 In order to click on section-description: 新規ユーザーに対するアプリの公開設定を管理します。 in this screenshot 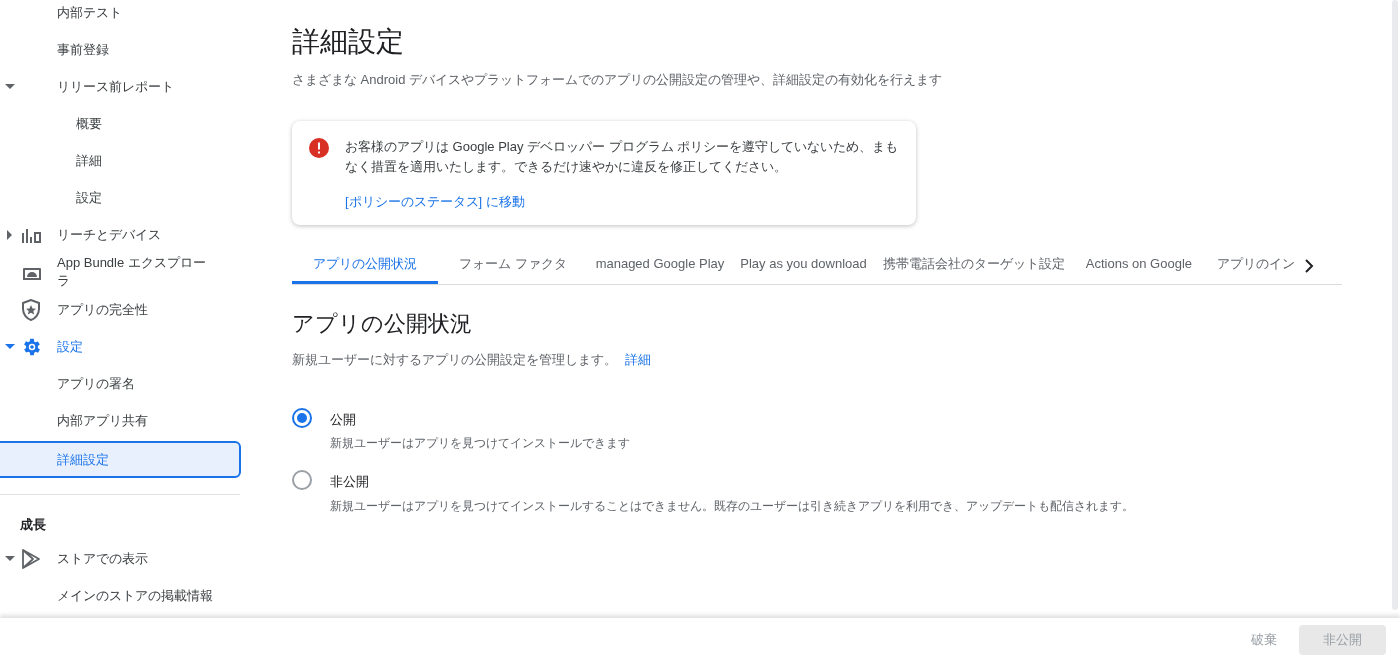, I will do `click(454, 360)`.